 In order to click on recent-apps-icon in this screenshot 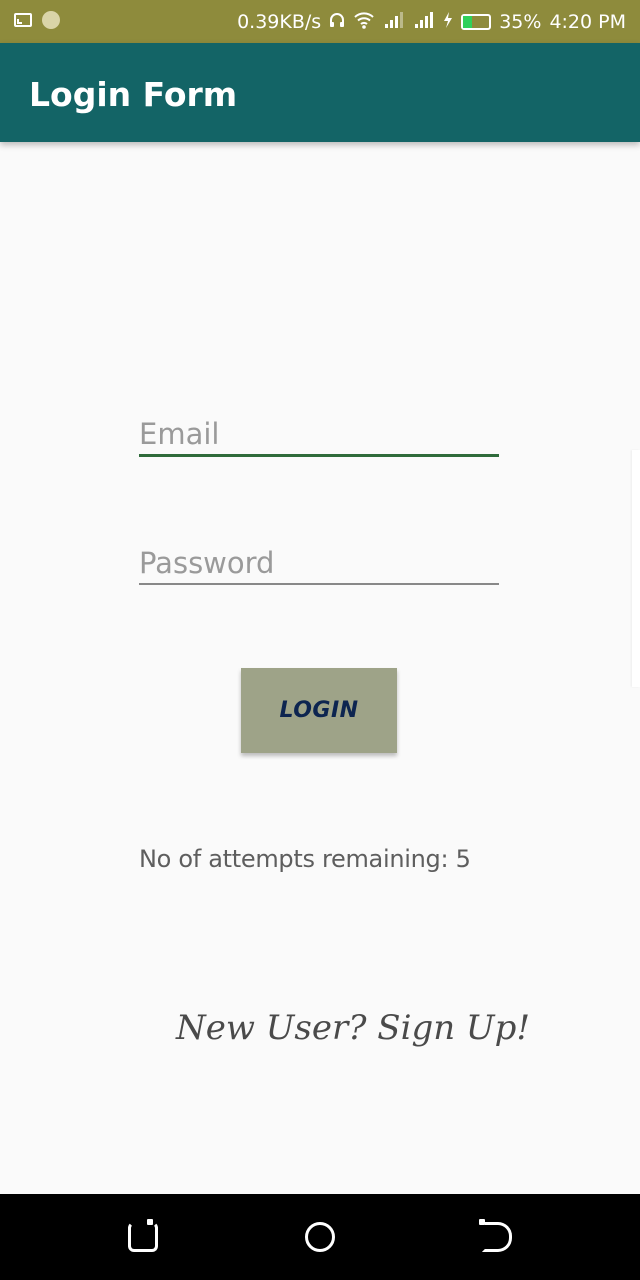, I will do `click(143, 1235)`.